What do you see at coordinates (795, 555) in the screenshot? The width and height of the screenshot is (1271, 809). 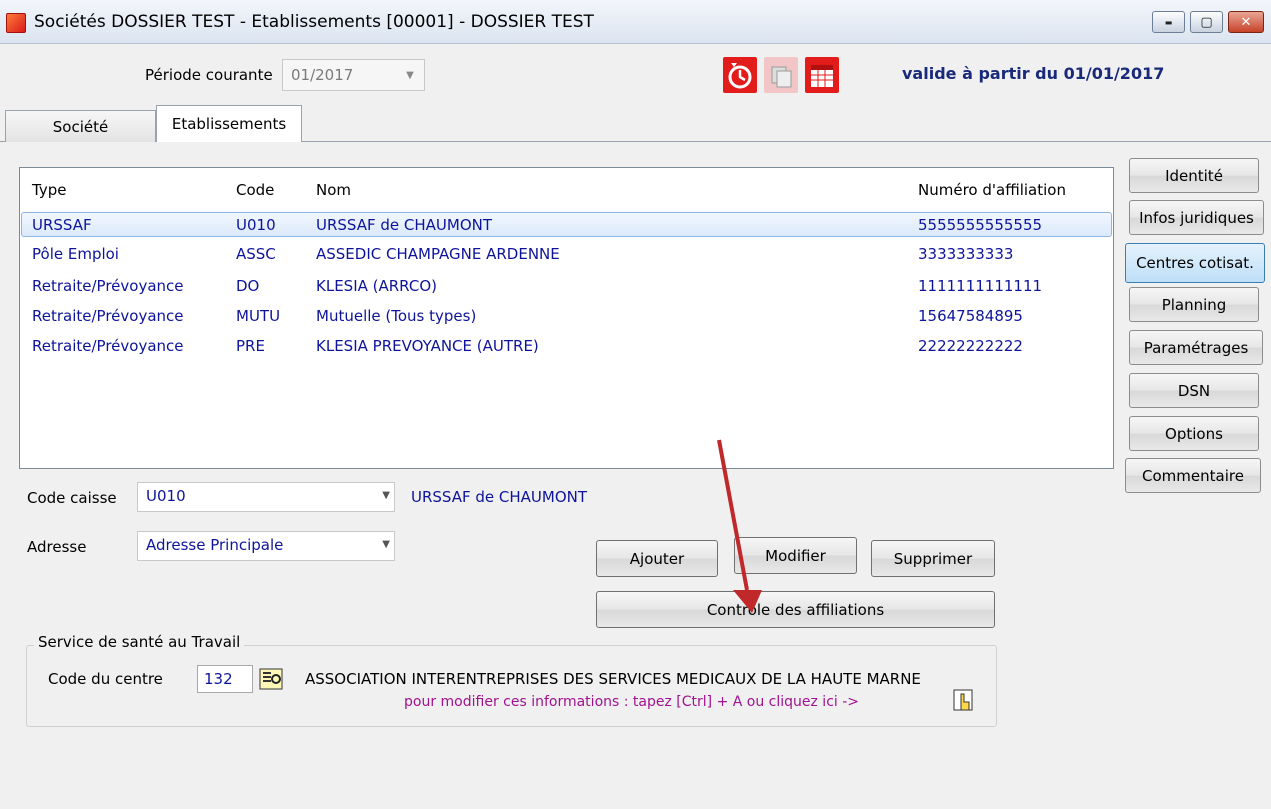 I see `modifier-button: Modifier` at bounding box center [795, 555].